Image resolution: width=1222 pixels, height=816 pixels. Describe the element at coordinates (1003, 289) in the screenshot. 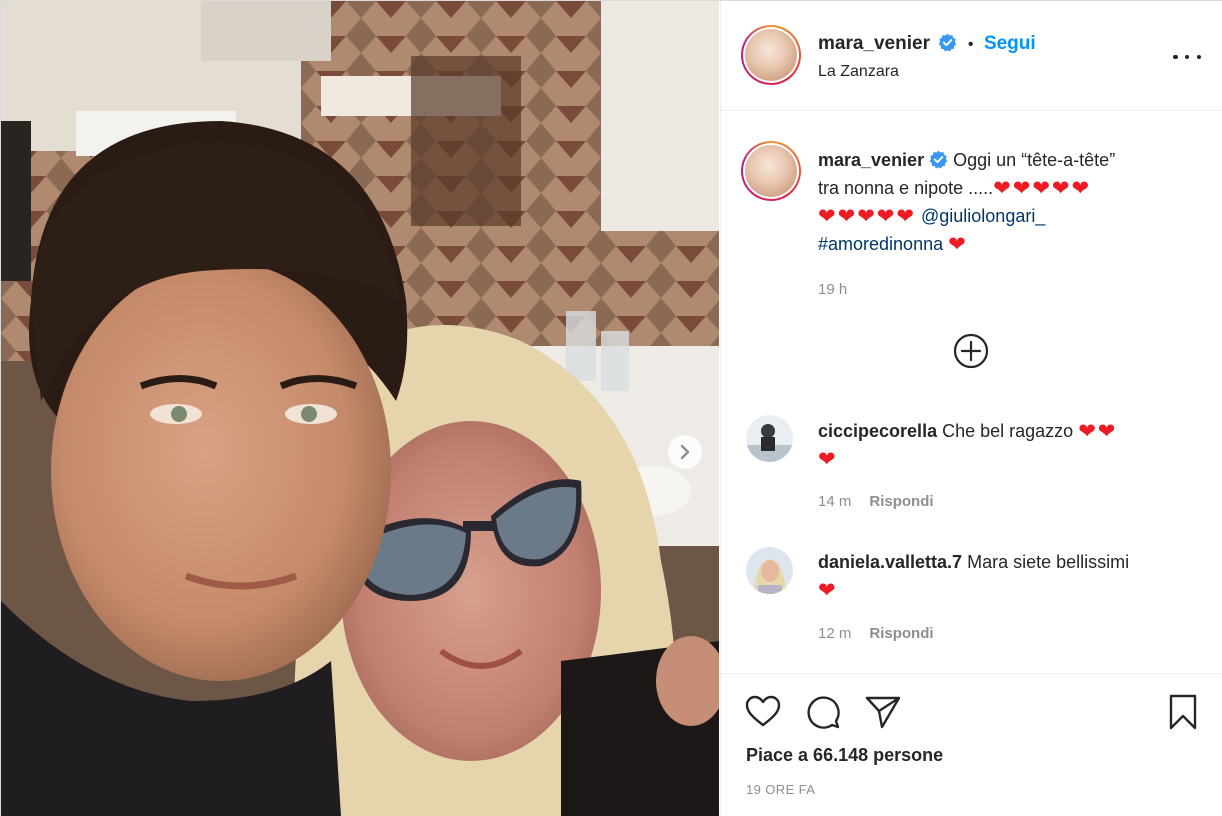

I see `caption-timestamp: 19 h` at that location.